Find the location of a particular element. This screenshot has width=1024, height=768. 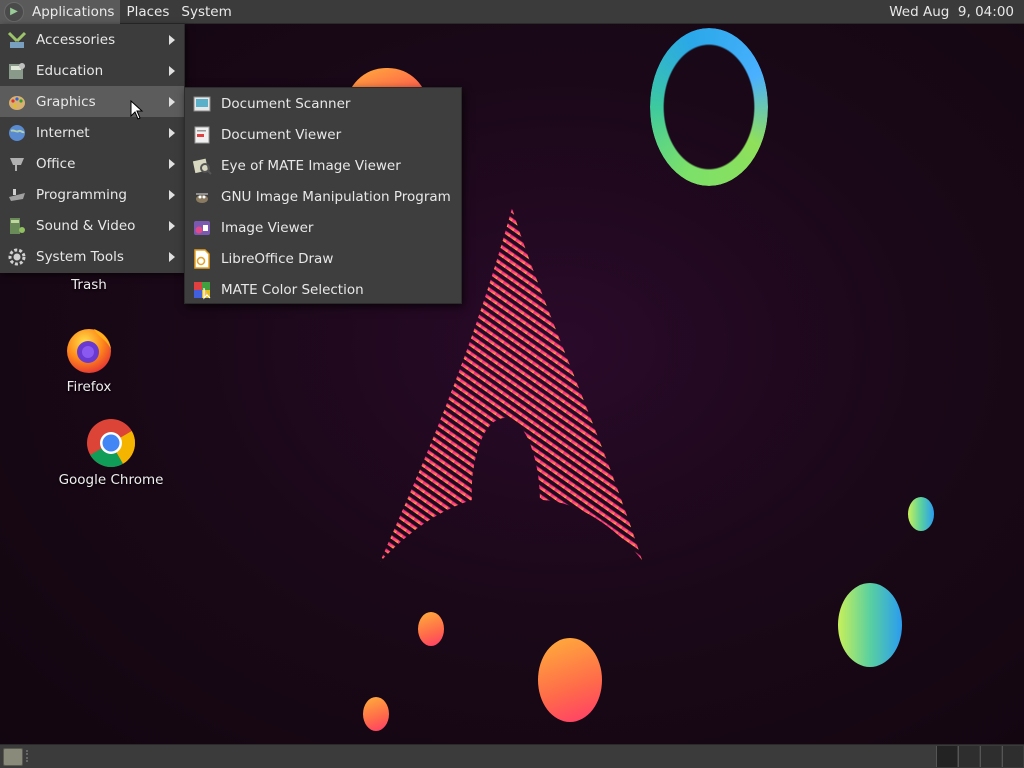

programming-icon is located at coordinates (17, 195).